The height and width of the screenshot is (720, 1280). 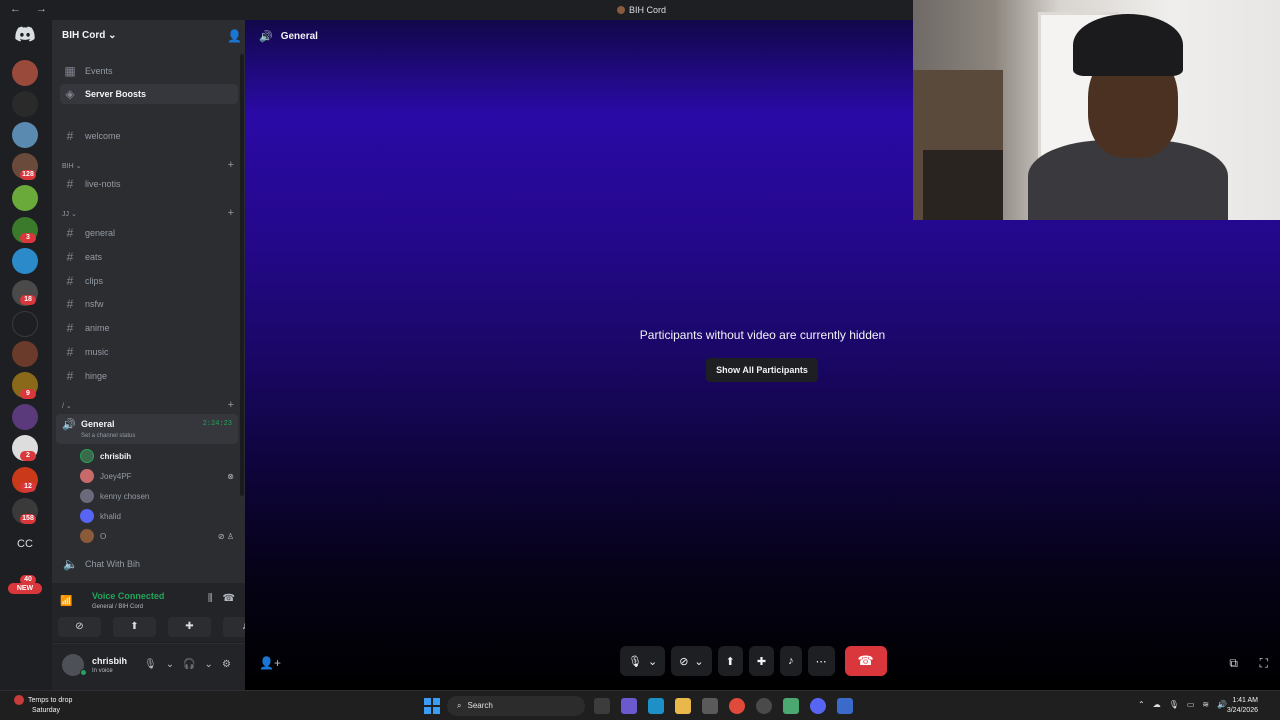 I want to click on channel-nsfw: # nsfw, so click(x=149, y=304).